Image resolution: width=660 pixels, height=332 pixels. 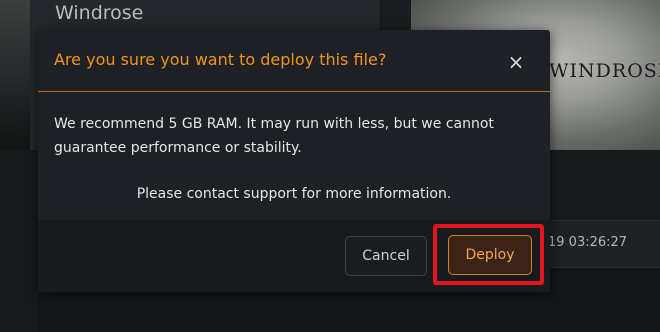 What do you see at coordinates (386, 256) in the screenshot?
I see `cancel-button: Cancel` at bounding box center [386, 256].